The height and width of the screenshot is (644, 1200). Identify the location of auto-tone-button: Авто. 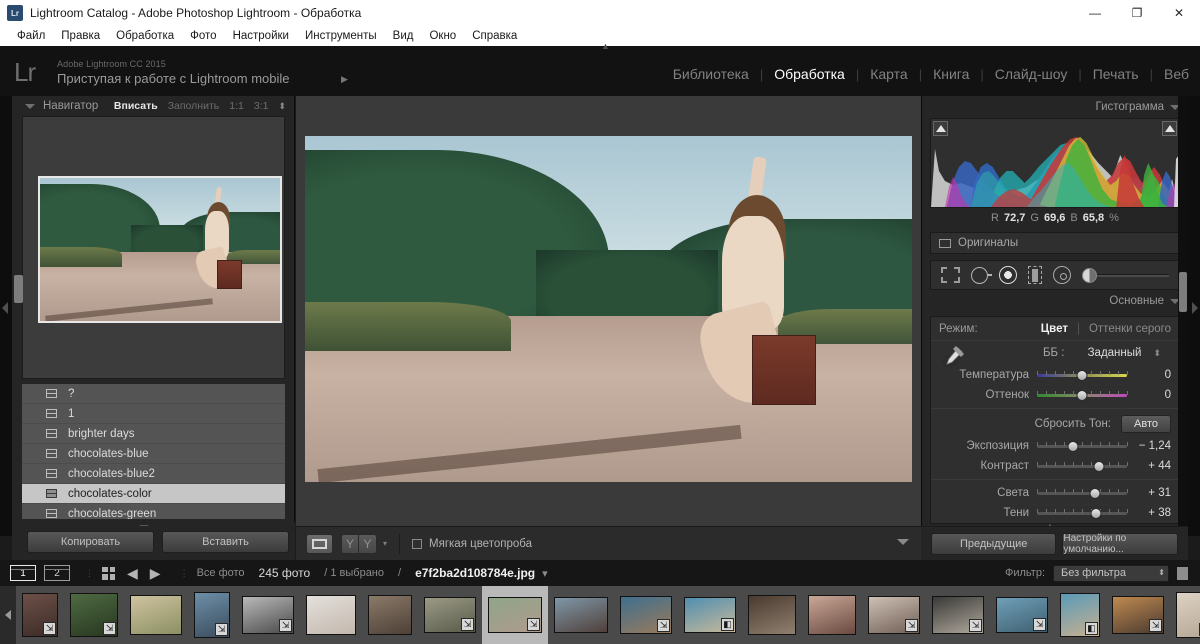
(1146, 424).